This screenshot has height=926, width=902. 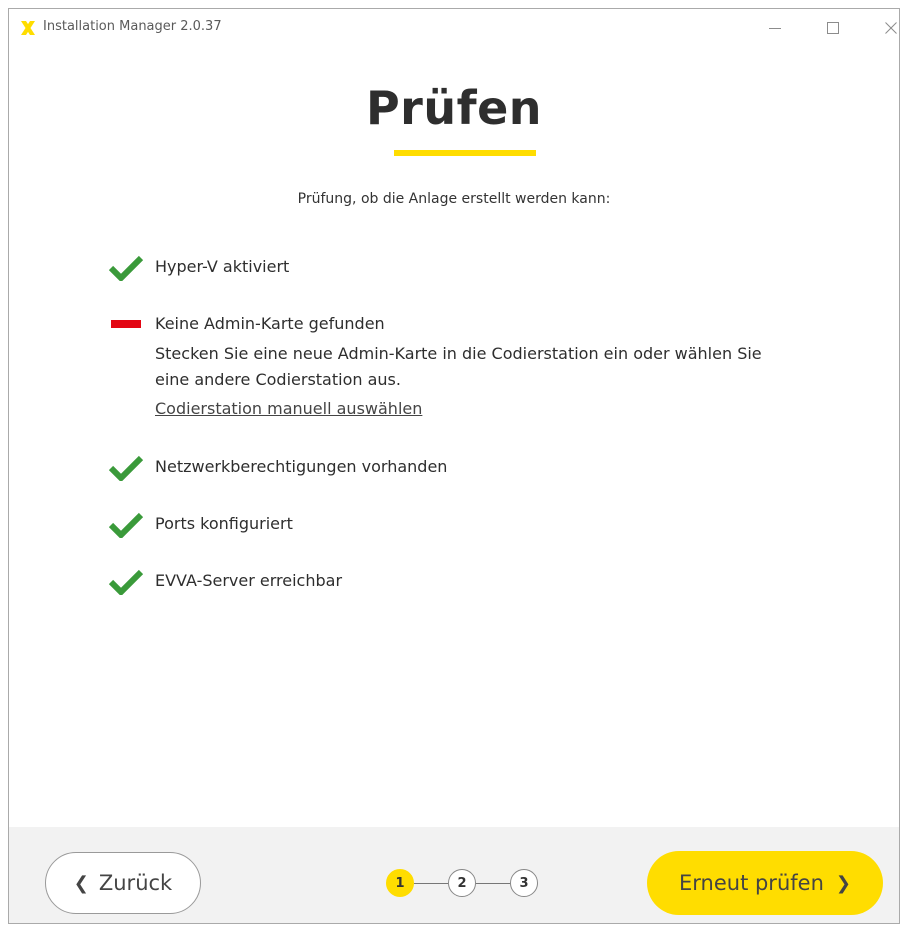 I want to click on maximize-button, so click(x=833, y=28).